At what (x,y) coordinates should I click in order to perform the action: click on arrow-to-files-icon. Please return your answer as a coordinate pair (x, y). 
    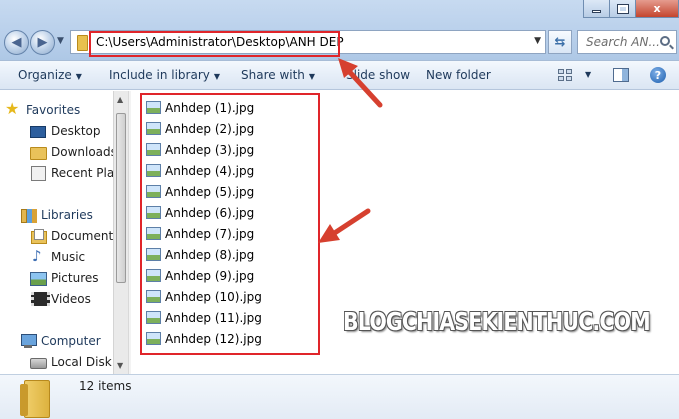
    Looking at the image, I should click on (344, 225).